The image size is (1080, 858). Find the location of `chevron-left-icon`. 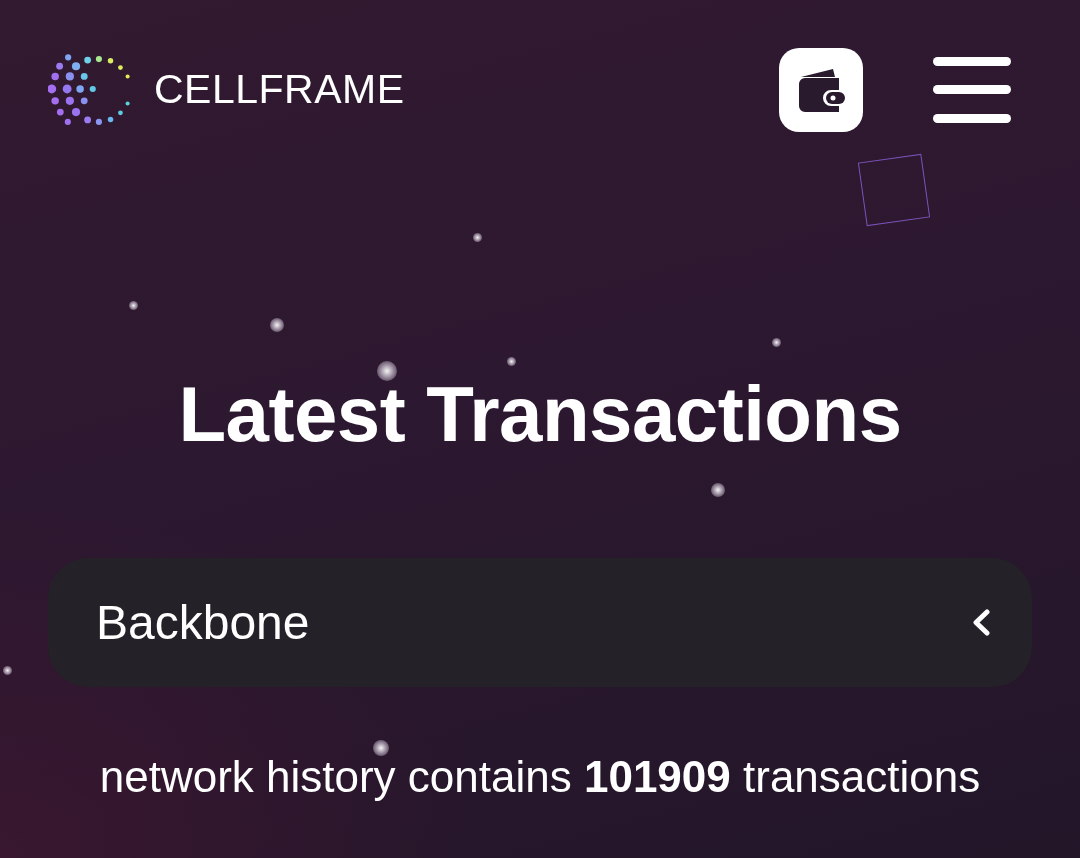

chevron-left-icon is located at coordinates (981, 622).